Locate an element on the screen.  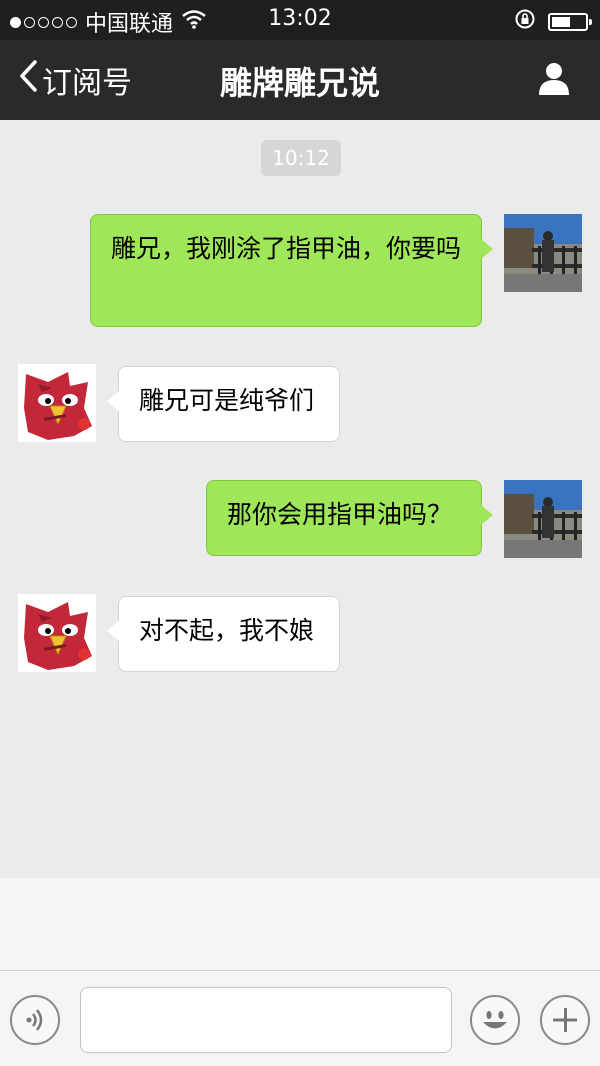
more-options-button is located at coordinates (565, 1020).